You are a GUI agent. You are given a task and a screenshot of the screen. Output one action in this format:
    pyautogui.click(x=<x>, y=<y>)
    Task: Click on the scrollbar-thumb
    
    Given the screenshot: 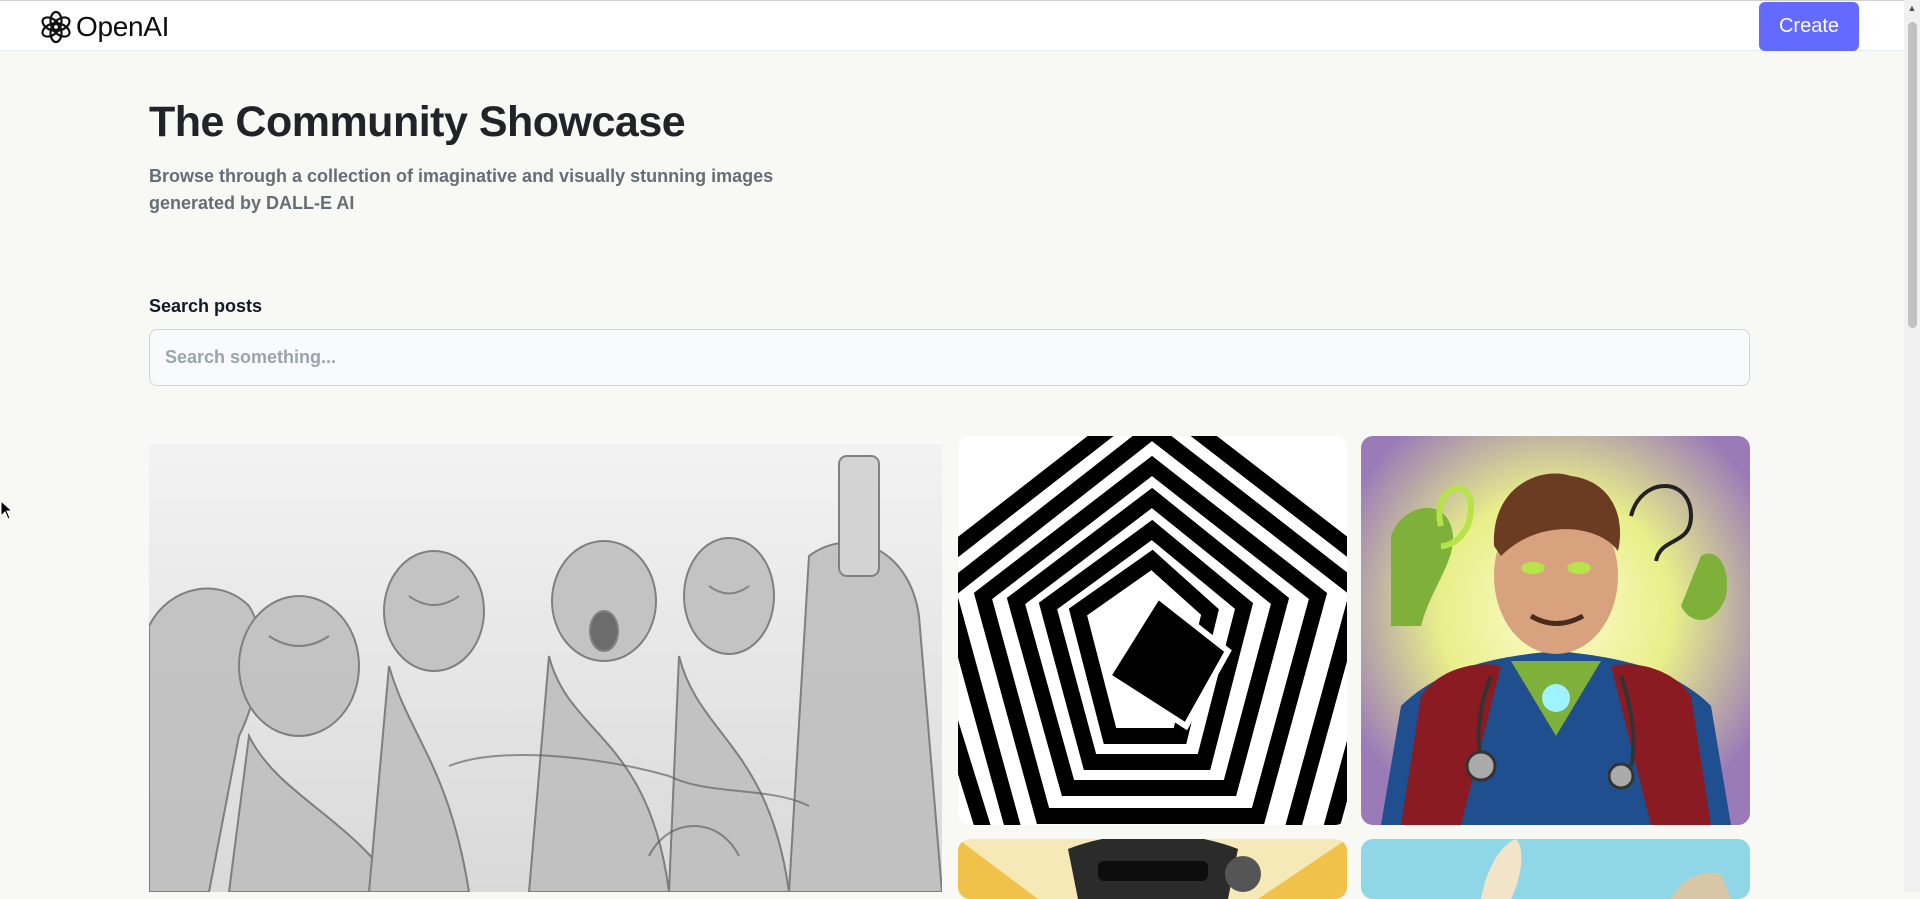 What is the action you would take?
    pyautogui.click(x=1912, y=175)
    